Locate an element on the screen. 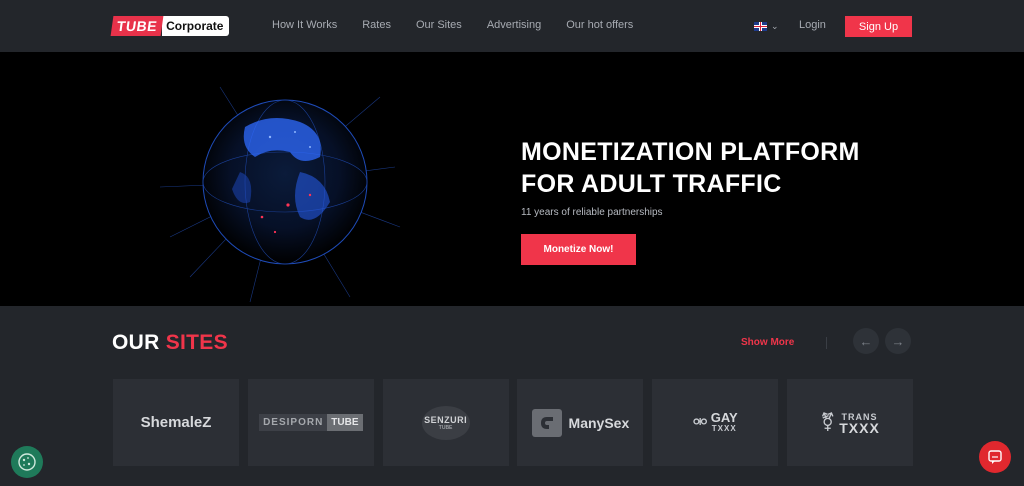 The height and width of the screenshot is (486, 1024). site-card-transtxxx: ⚧ TRANS TXXX is located at coordinates (849, 422).